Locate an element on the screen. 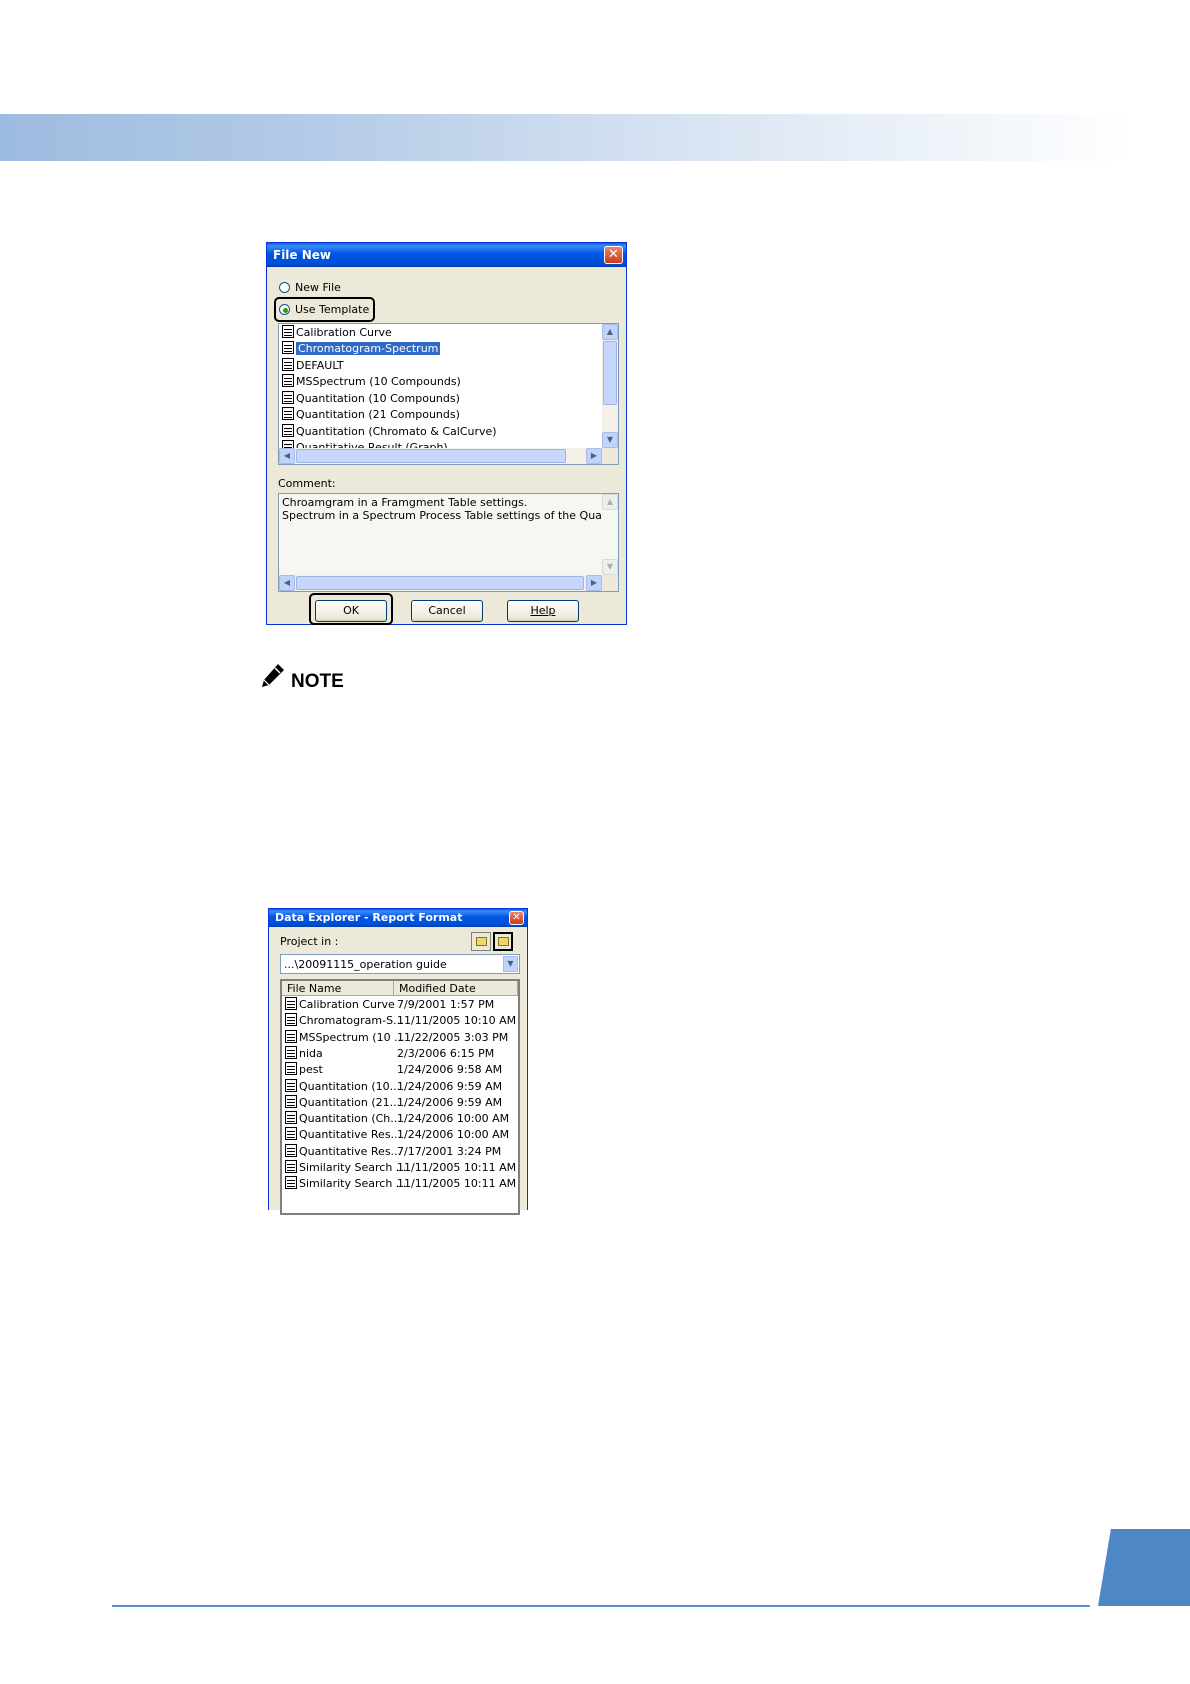  table-row: pest 1/24/2006 9:58 AM is located at coordinates (393, 1070).